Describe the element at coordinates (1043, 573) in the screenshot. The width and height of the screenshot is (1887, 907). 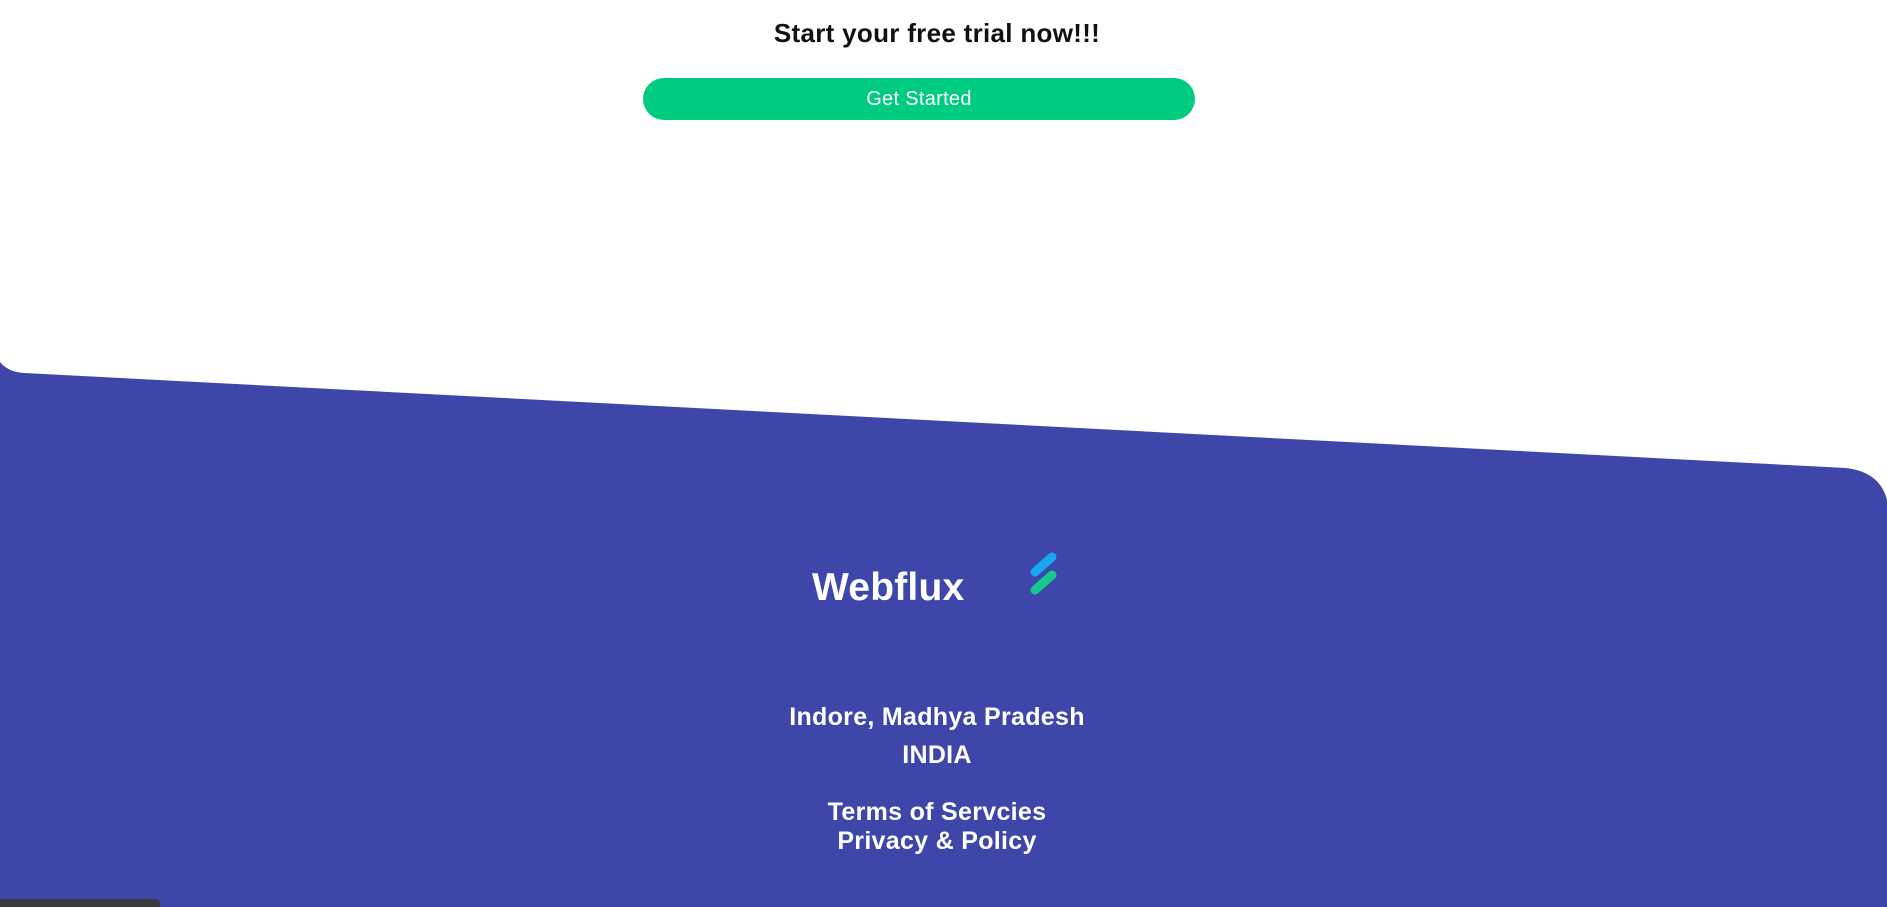
I see `double-slash-logo-icon` at that location.